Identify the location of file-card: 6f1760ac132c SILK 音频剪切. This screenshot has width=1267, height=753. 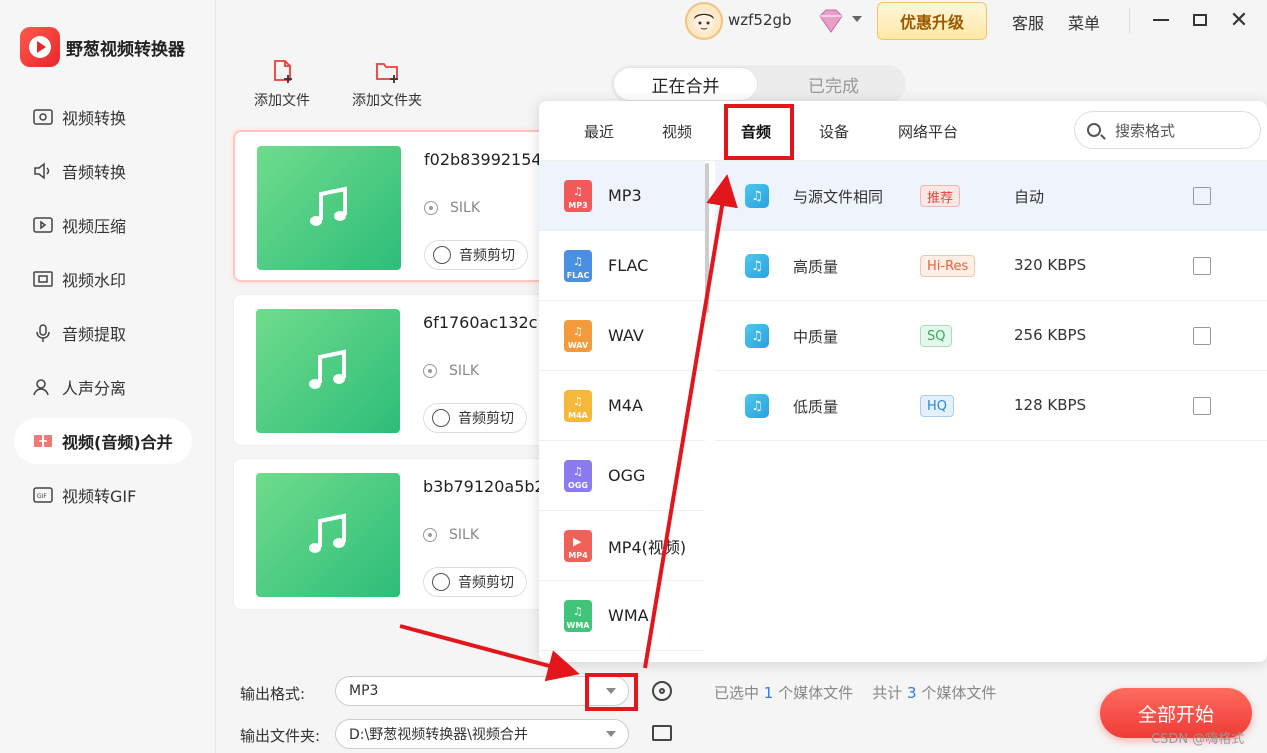
(398, 370).